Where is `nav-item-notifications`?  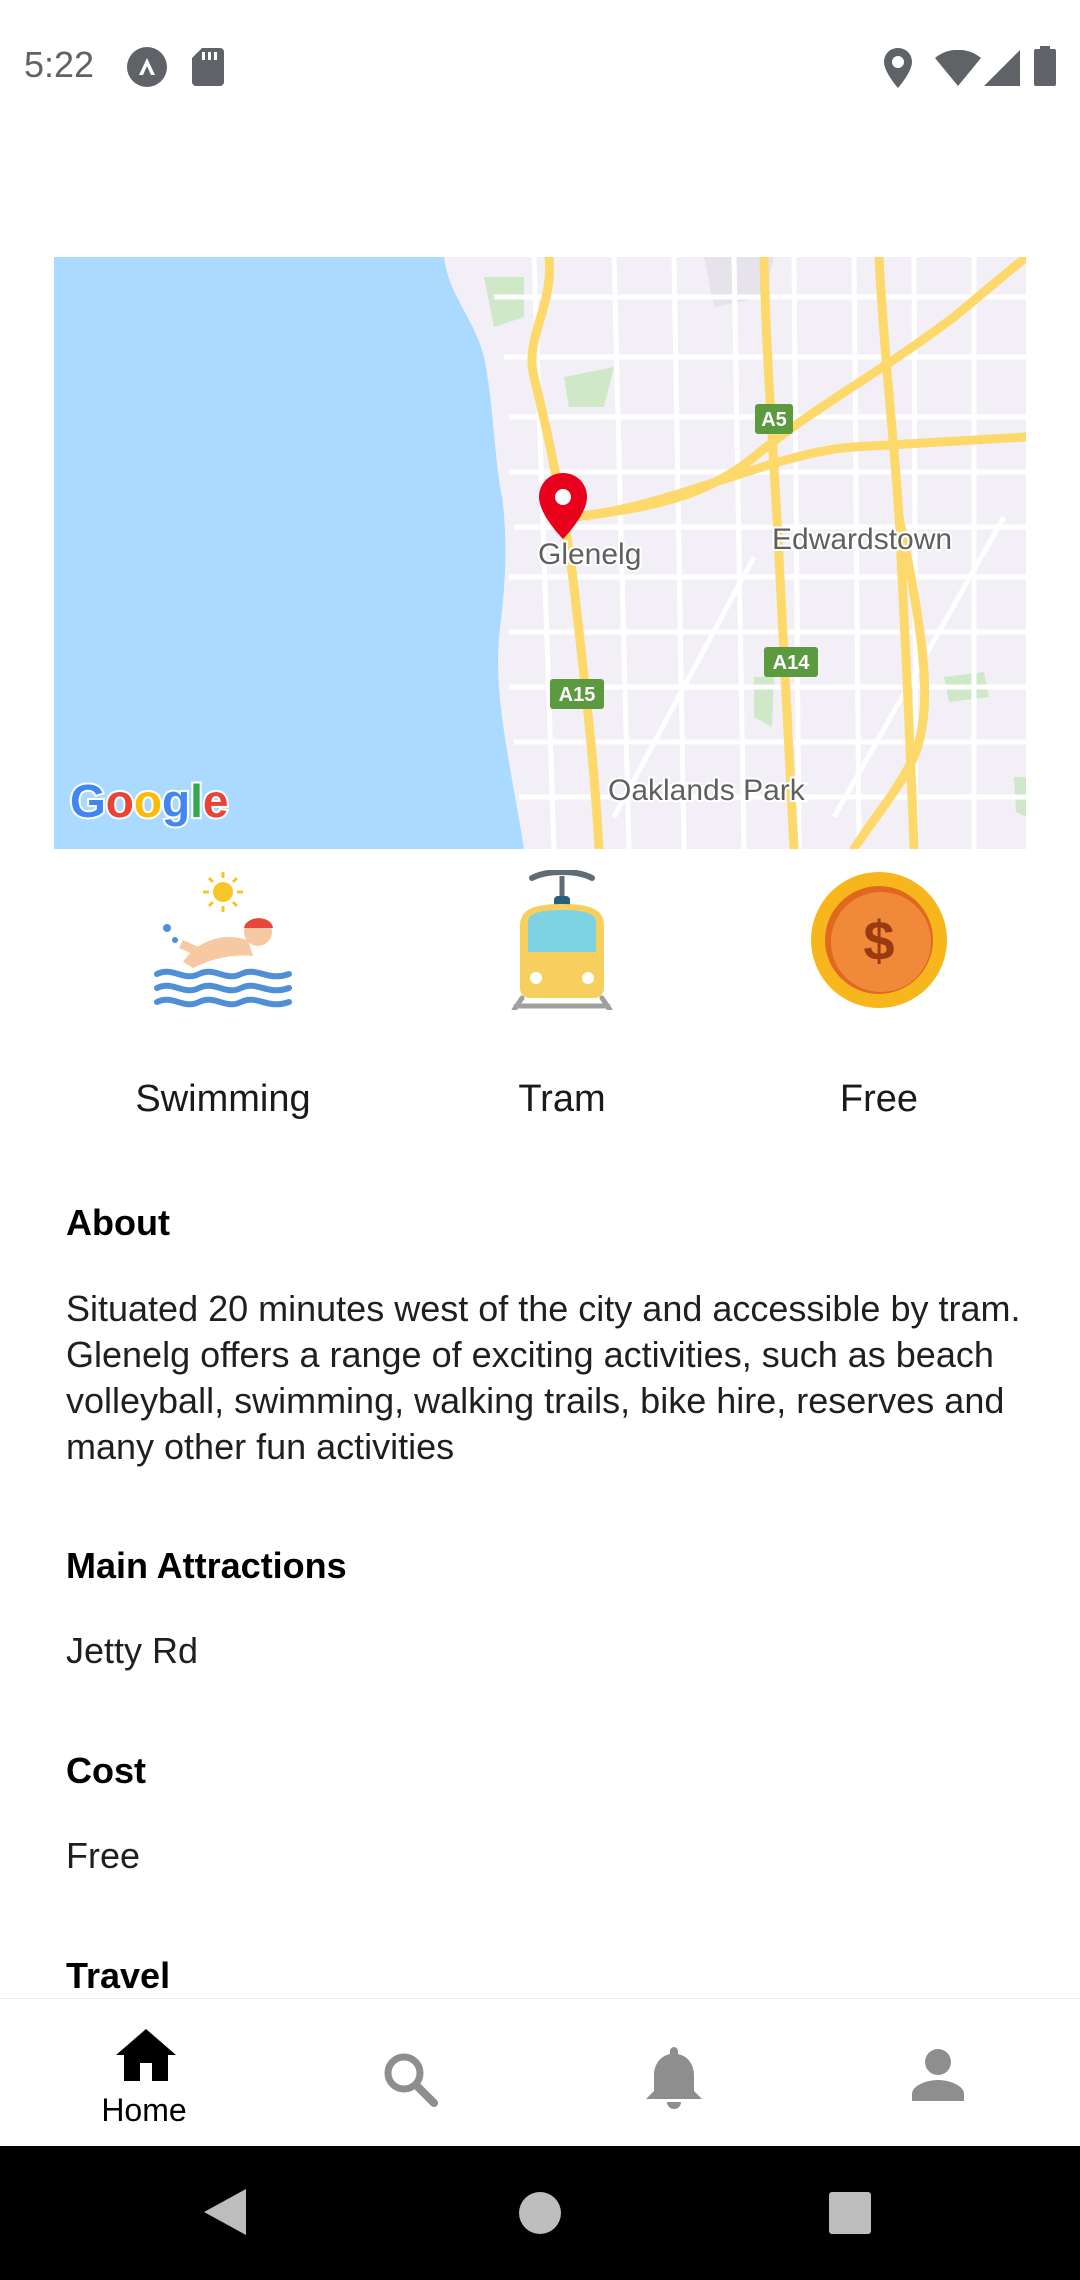 nav-item-notifications is located at coordinates (674, 2073).